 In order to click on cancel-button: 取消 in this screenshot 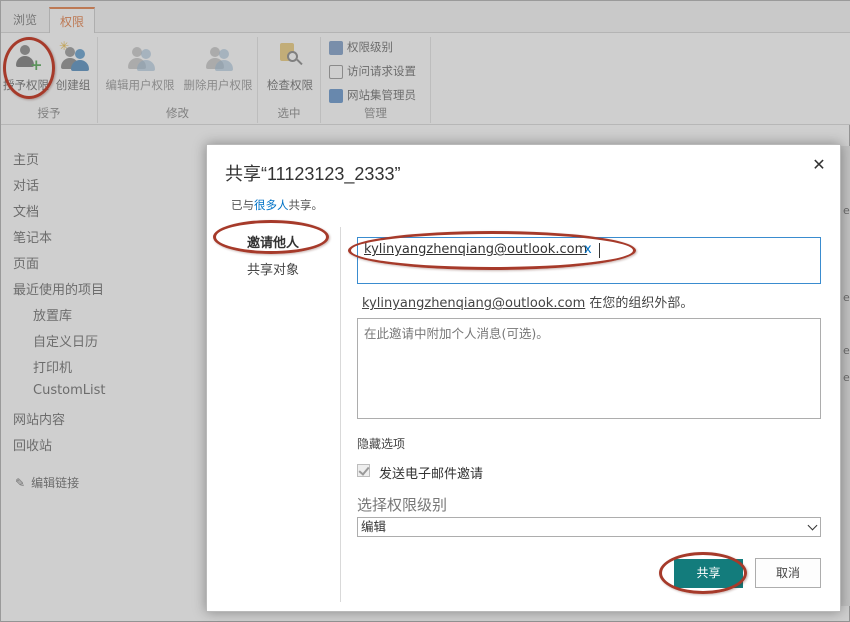, I will do `click(788, 573)`.